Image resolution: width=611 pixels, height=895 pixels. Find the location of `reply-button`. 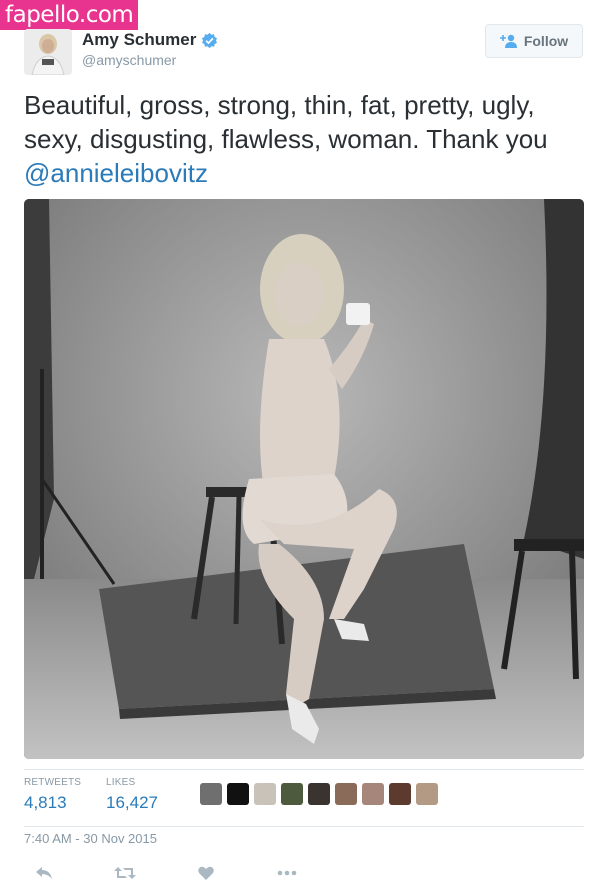

reply-button is located at coordinates (44, 873).